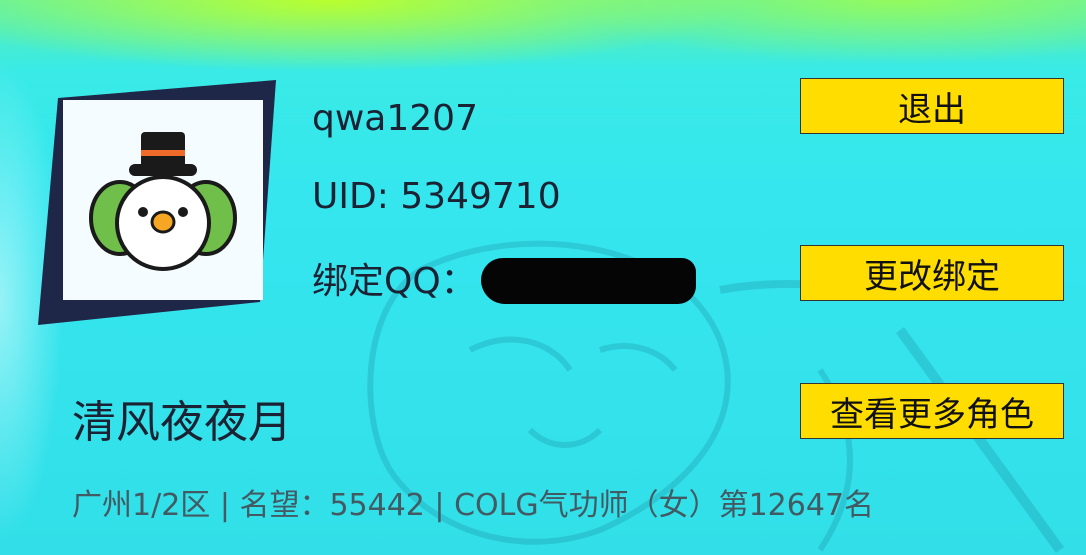 The width and height of the screenshot is (1086, 555). What do you see at coordinates (932, 411) in the screenshot?
I see `view-more-roles-button: 查看更多角色` at bounding box center [932, 411].